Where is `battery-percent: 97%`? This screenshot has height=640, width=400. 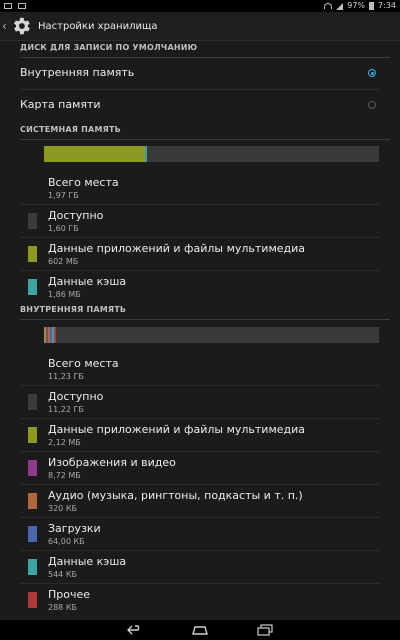
battery-percent: 97% is located at coordinates (356, 5).